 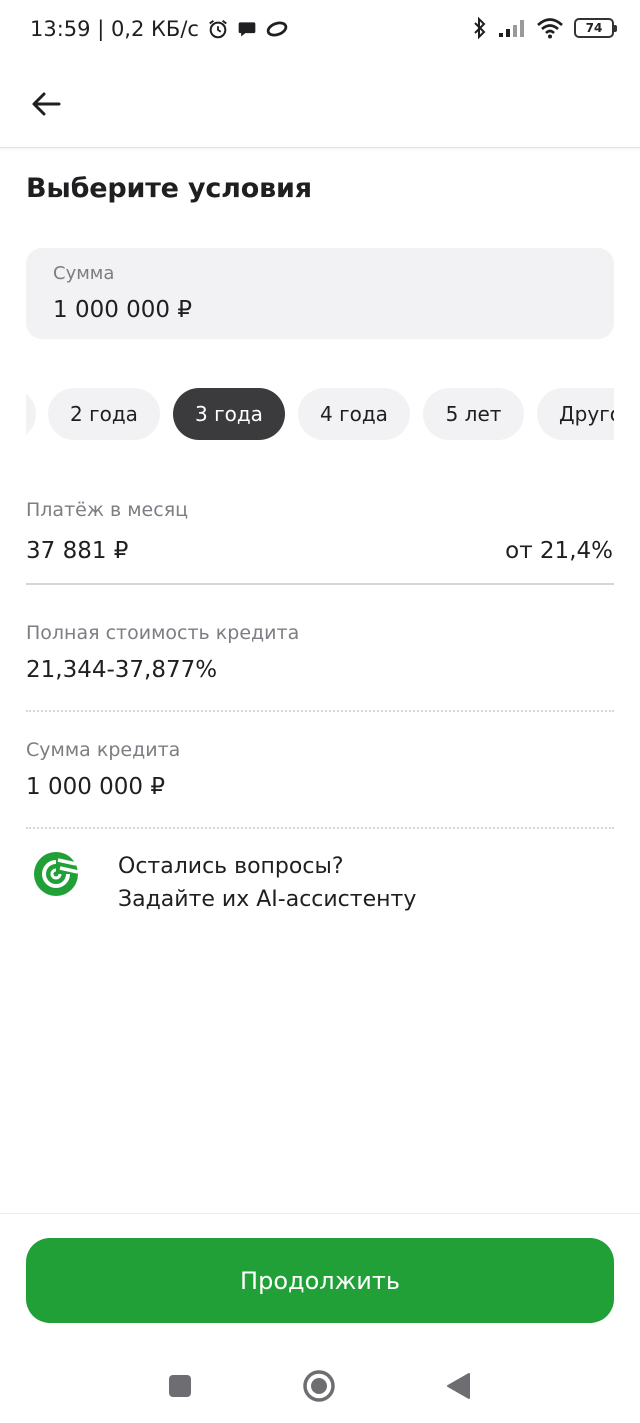 What do you see at coordinates (84, 273) in the screenshot?
I see `amount-label: Сумма` at bounding box center [84, 273].